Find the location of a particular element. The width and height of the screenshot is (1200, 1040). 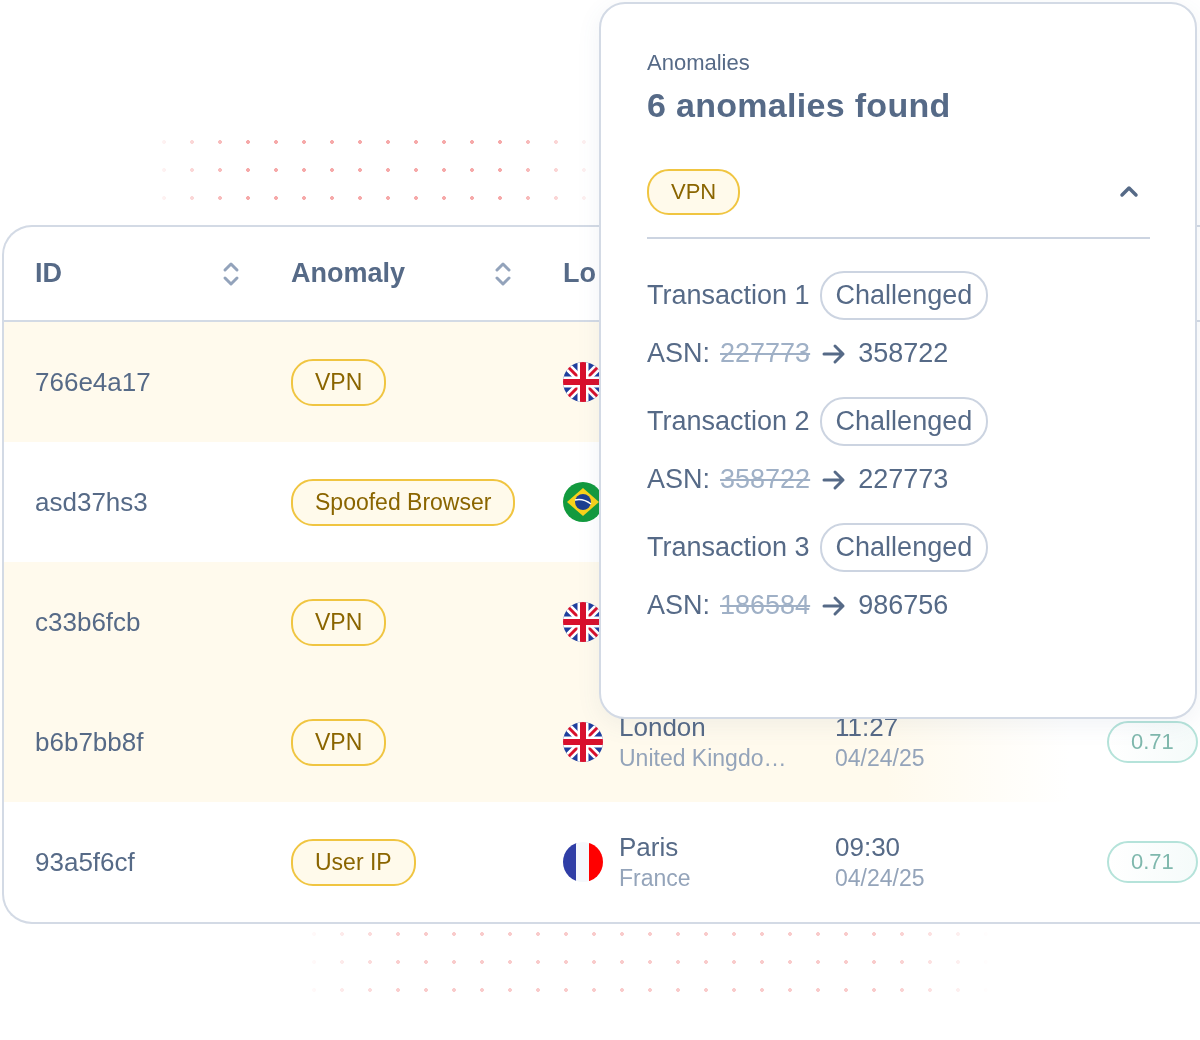

old-asn: 186584 is located at coordinates (765, 605).